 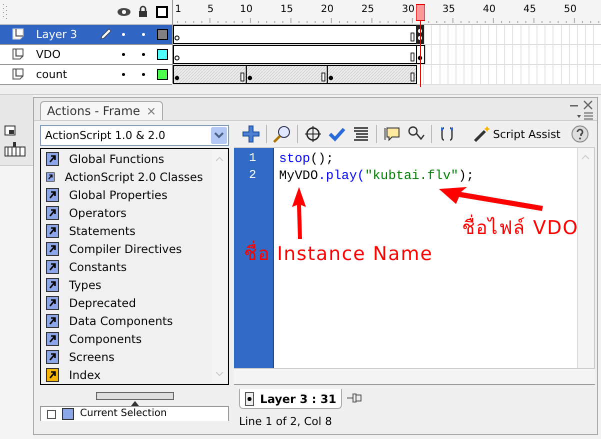 What do you see at coordinates (52, 74) in the screenshot?
I see `layer-name: count` at bounding box center [52, 74].